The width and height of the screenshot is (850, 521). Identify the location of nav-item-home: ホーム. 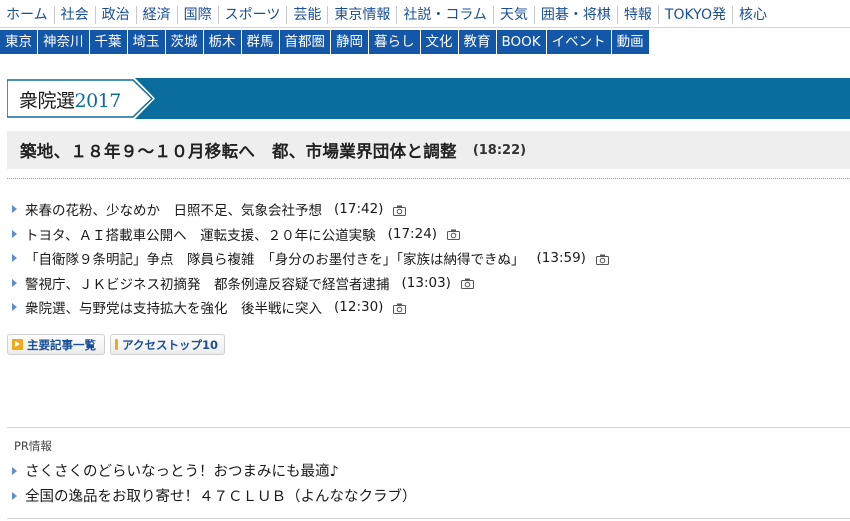
(27, 14).